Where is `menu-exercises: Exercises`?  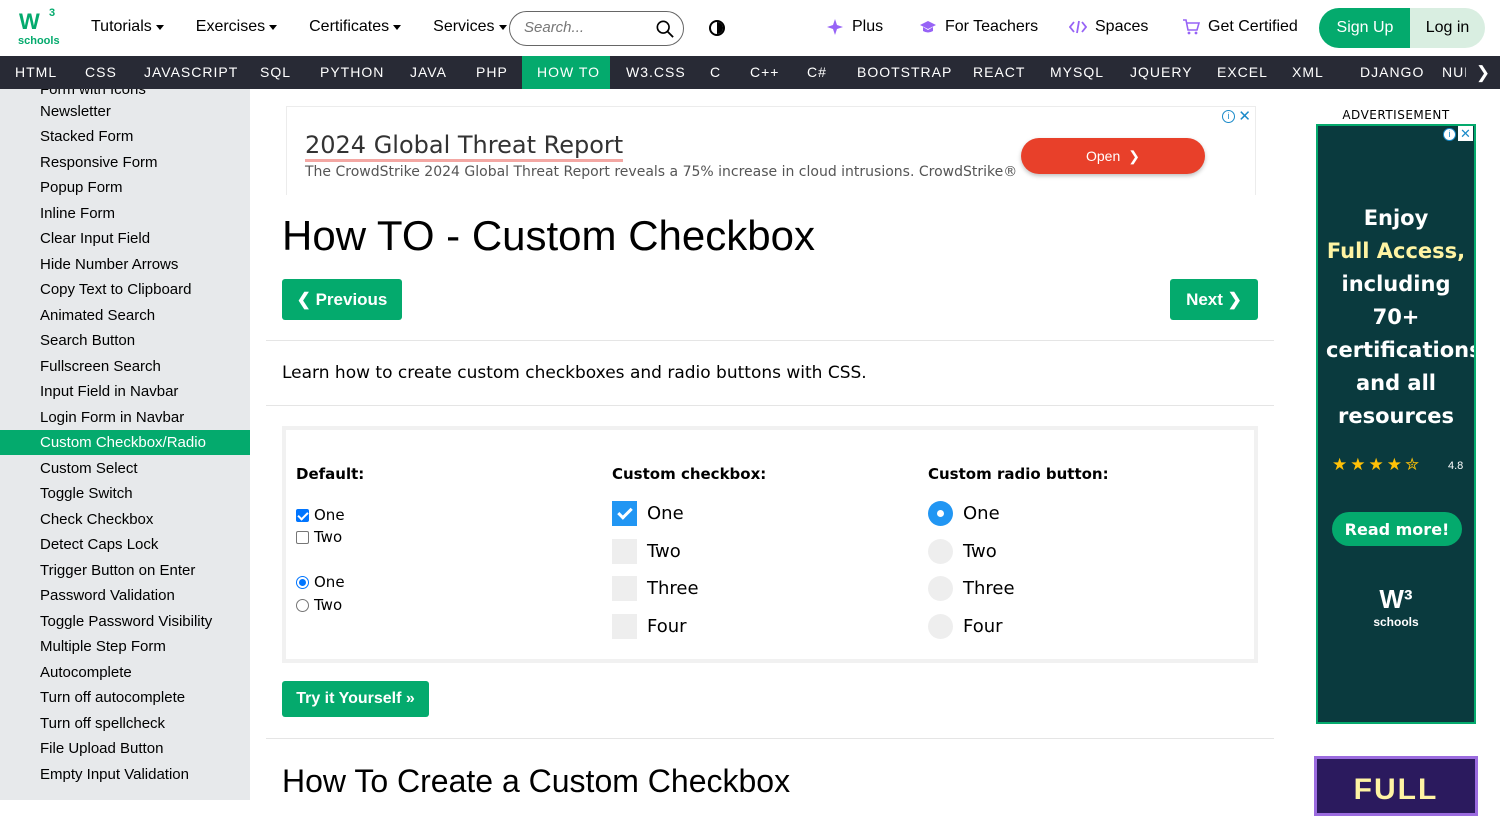
menu-exercises: Exercises is located at coordinates (237, 27).